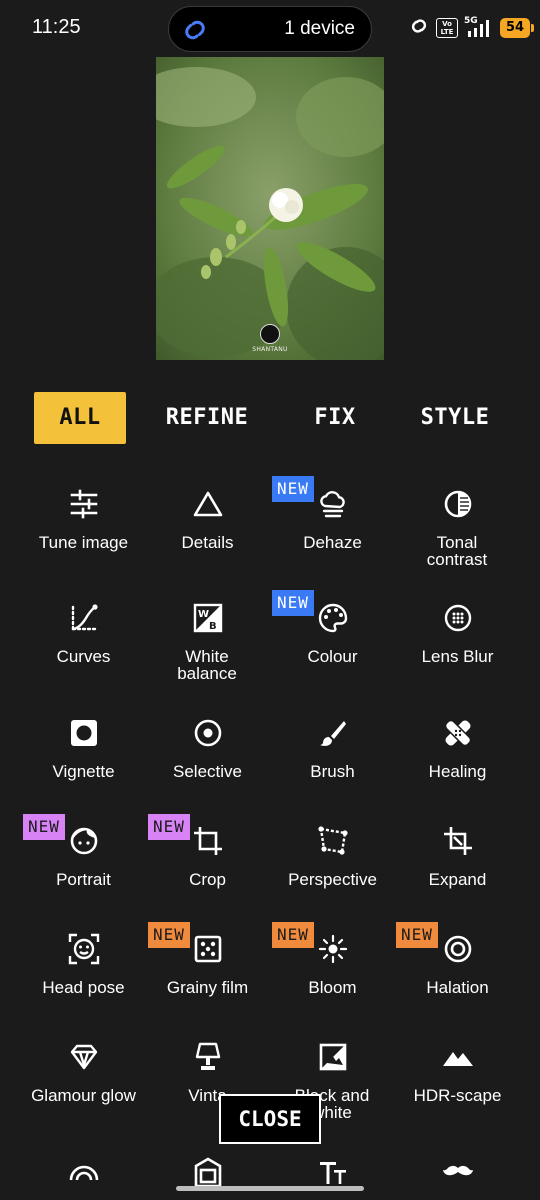 The width and height of the screenshot is (540, 1200). What do you see at coordinates (457, 771) in the screenshot?
I see `tool-label: Healing` at bounding box center [457, 771].